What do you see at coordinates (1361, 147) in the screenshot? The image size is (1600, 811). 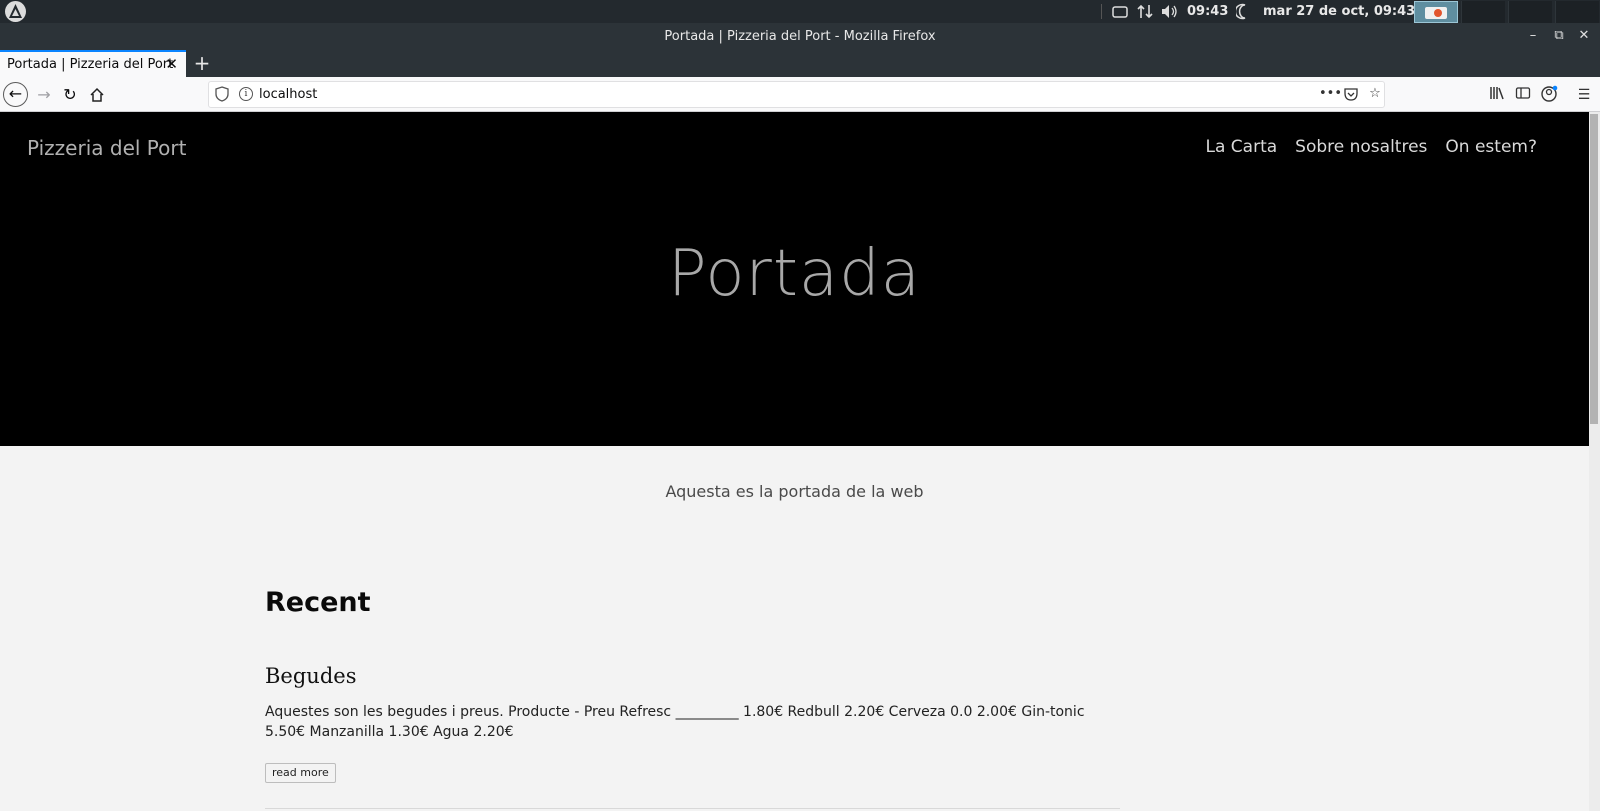 I see `nav-sobre-nosaltres: Sobre nosaltres` at bounding box center [1361, 147].